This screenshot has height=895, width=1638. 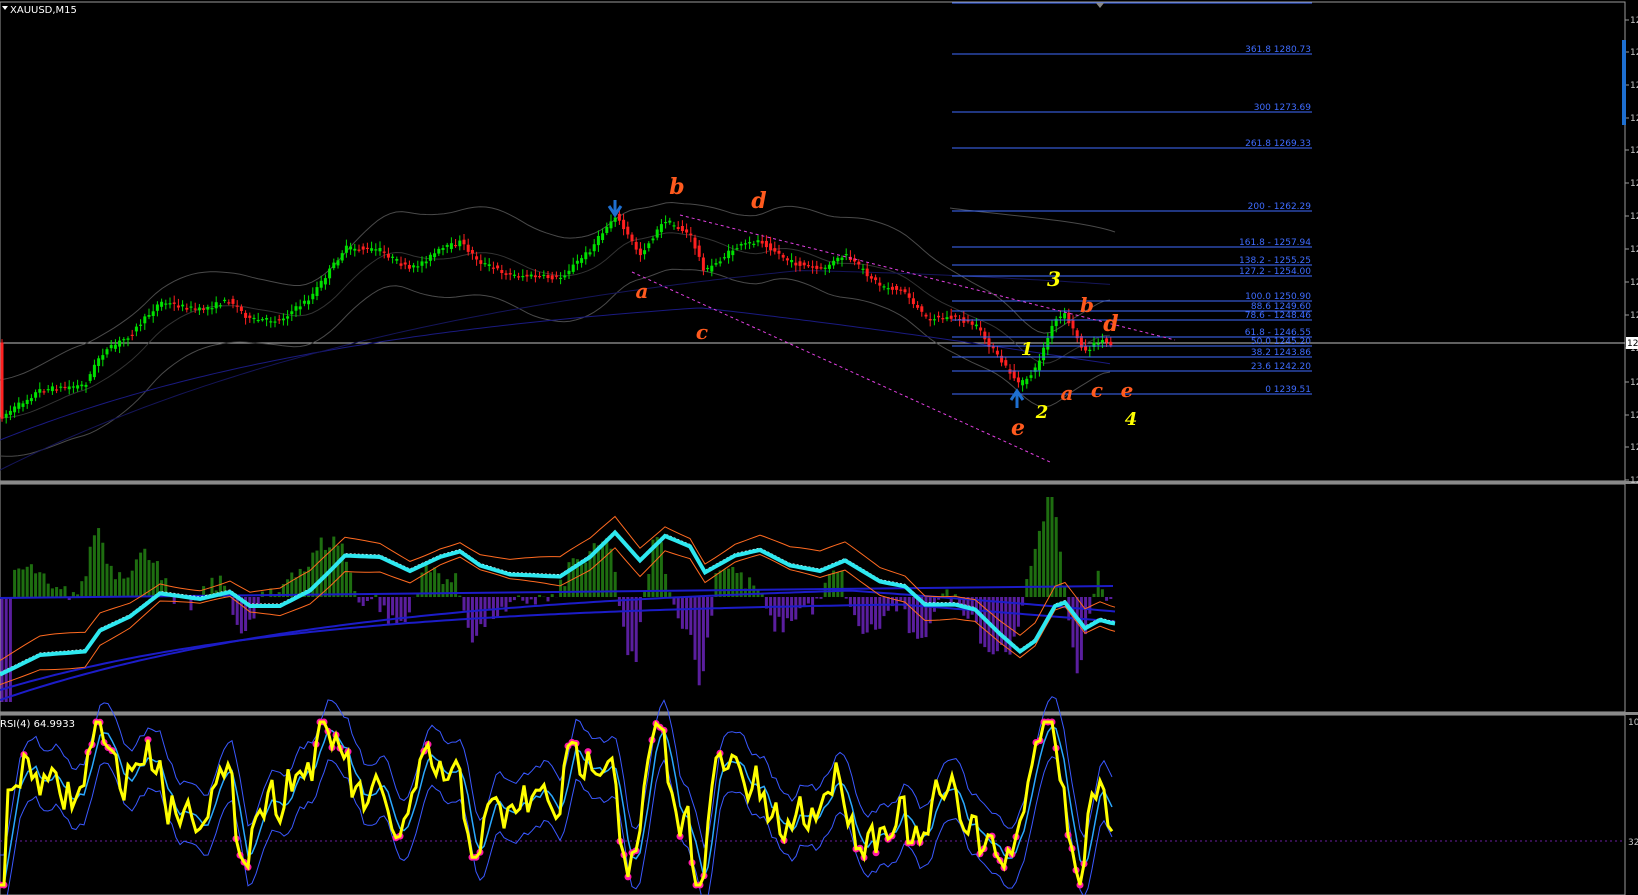 I want to click on wave-label: b, so click(x=1087, y=305).